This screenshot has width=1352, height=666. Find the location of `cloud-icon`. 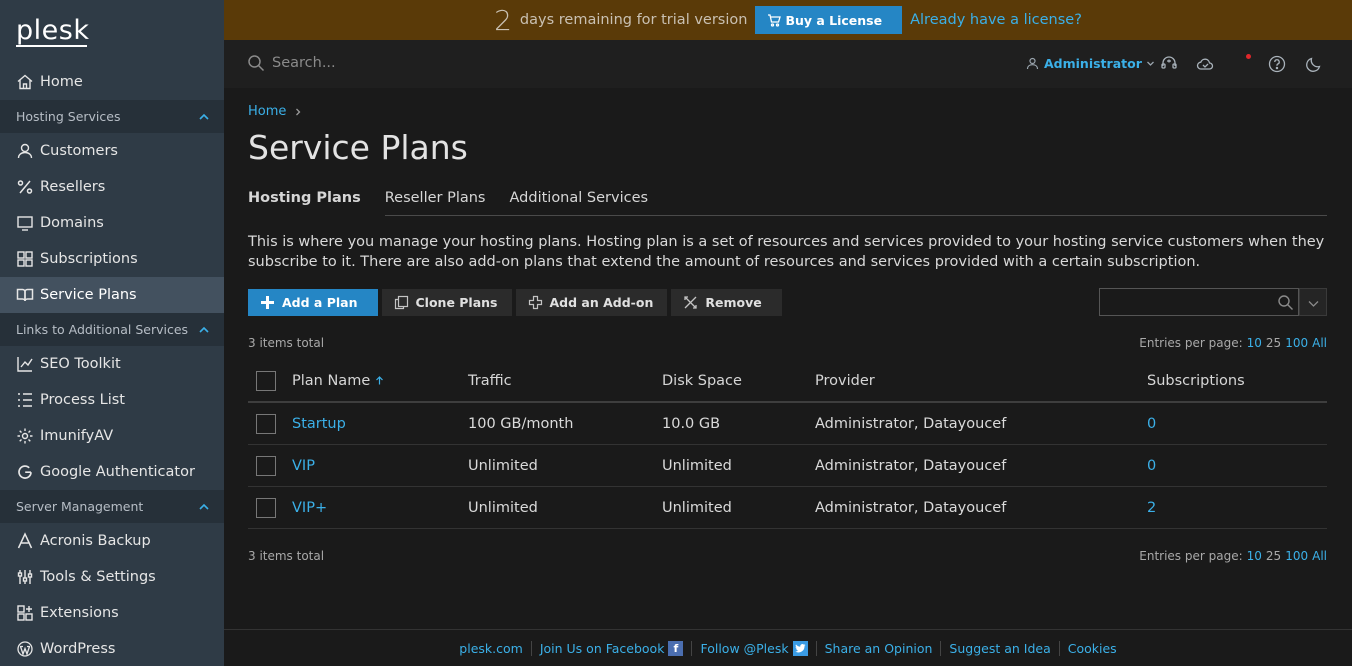

cloud-icon is located at coordinates (1205, 64).